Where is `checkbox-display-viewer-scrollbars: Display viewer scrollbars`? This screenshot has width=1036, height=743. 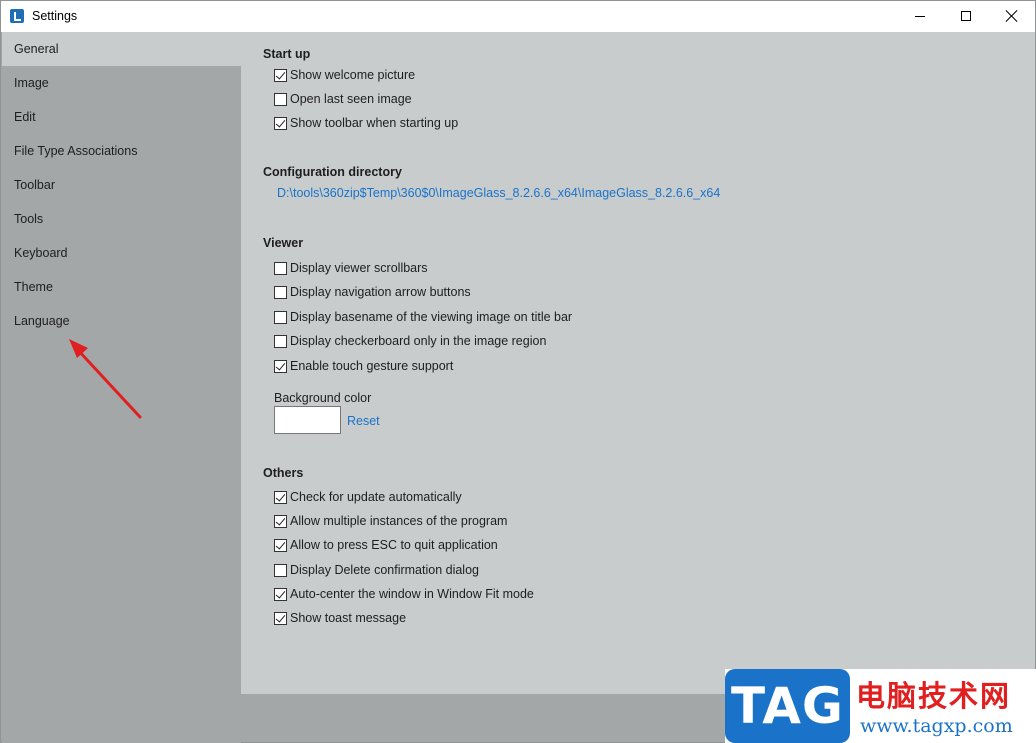
checkbox-display-viewer-scrollbars: Display viewer scrollbars is located at coordinates (351, 268).